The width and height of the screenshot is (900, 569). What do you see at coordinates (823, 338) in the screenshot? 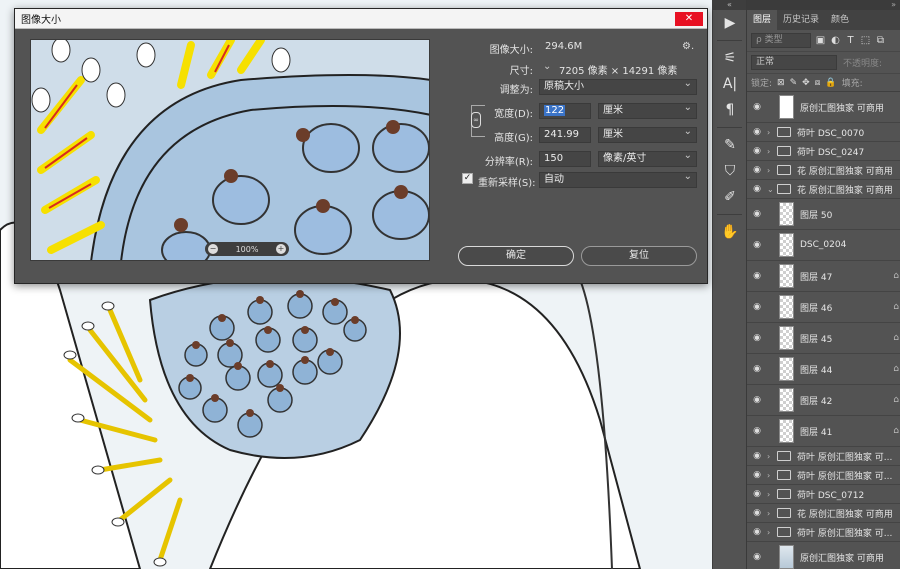
I see `layer-row: ◉ 图层 45 ⌂` at bounding box center [823, 338].